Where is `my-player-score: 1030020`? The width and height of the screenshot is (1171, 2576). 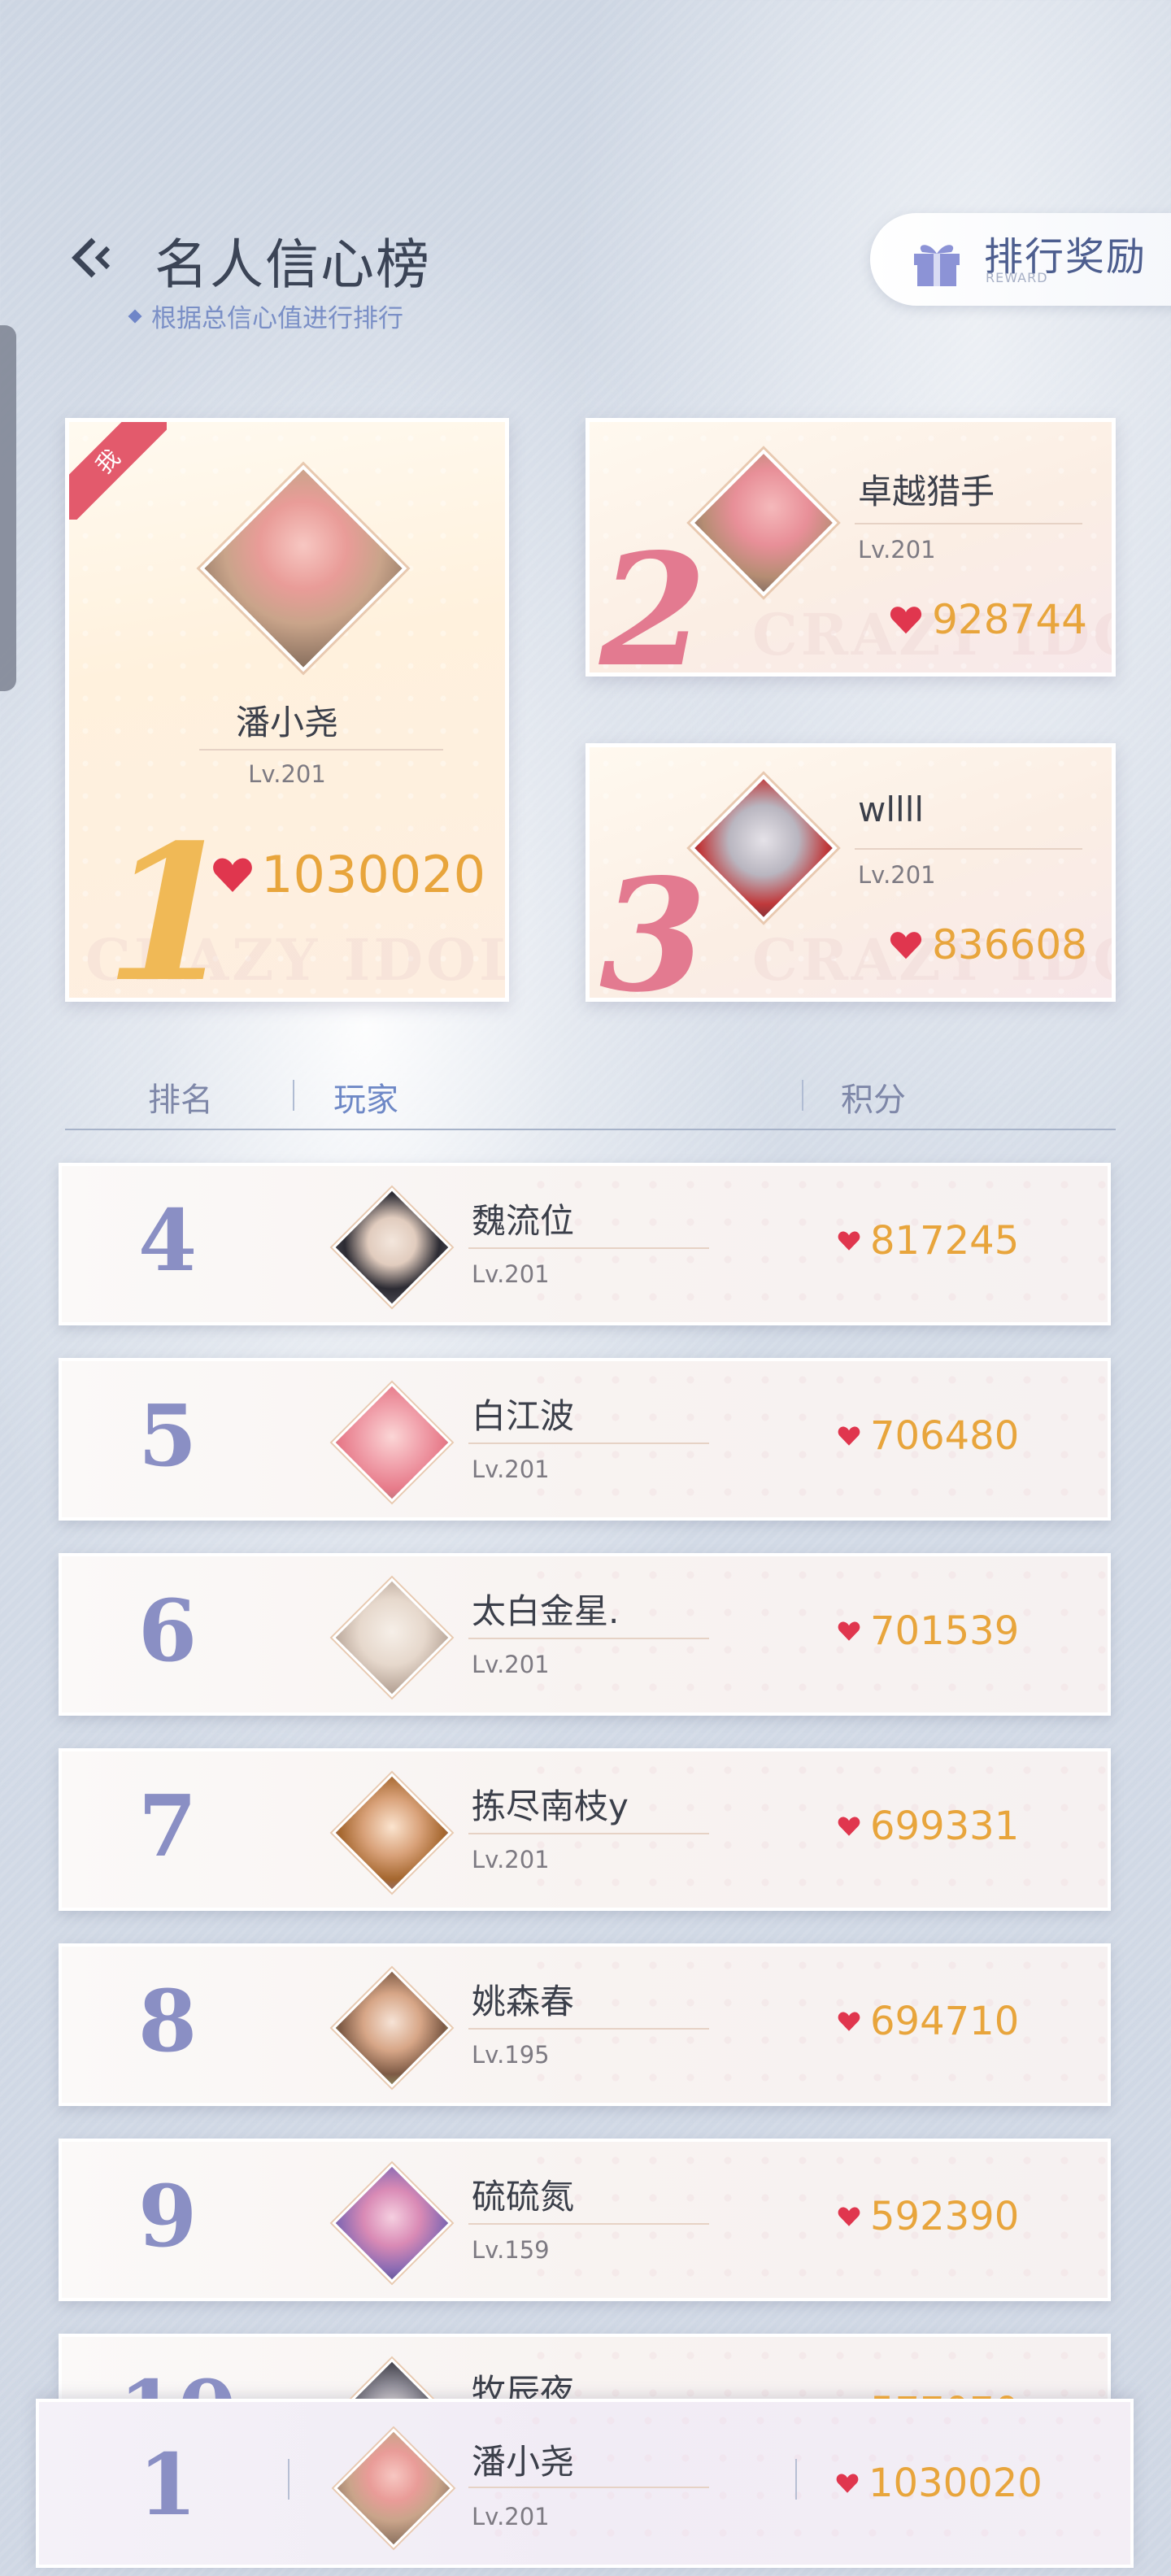
my-player-score: 1030020 is located at coordinates (939, 2484).